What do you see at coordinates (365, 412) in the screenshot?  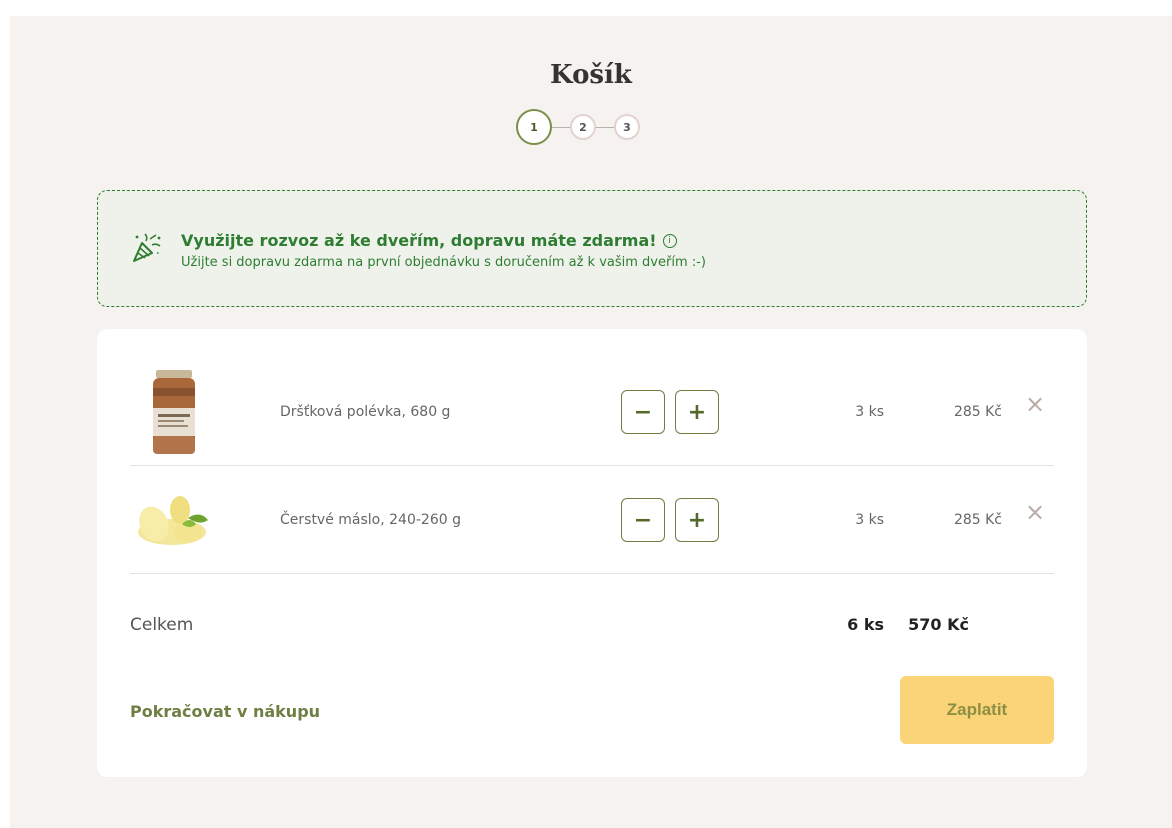 I see `item-name: Dršťková polévka, 680 g` at bounding box center [365, 412].